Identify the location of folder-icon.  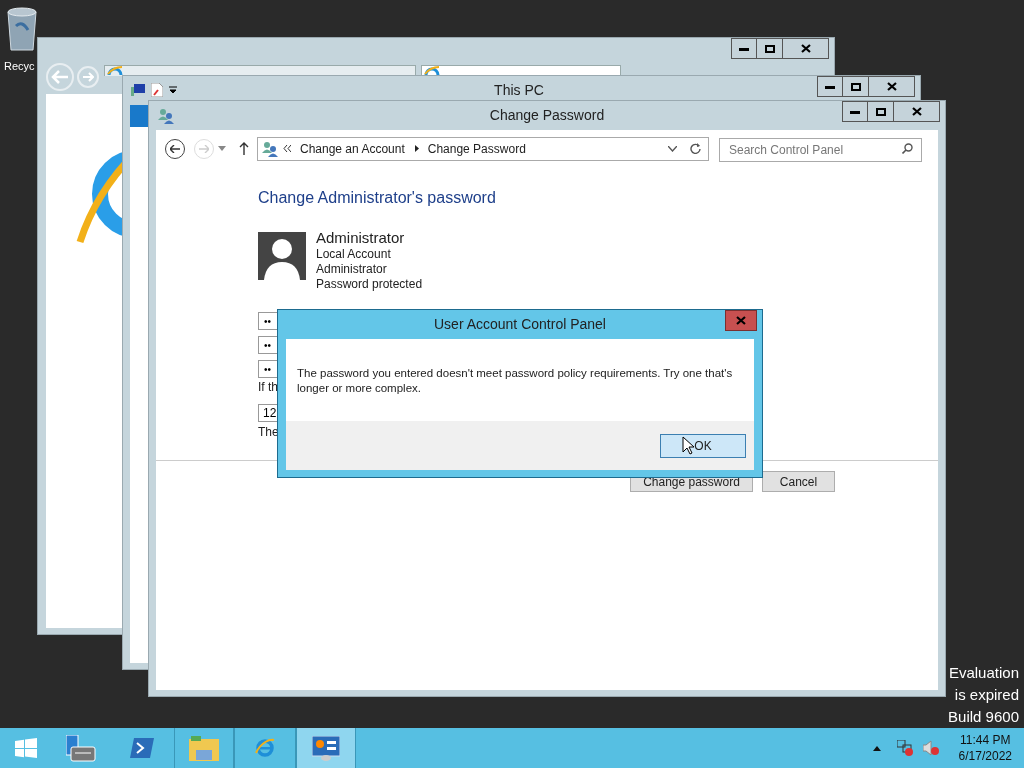
(204, 748).